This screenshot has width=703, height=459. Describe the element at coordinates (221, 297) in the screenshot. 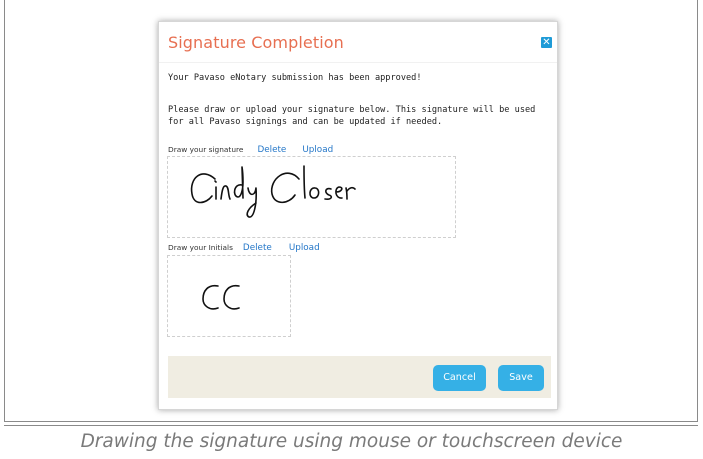

I see `initials-drawing` at that location.